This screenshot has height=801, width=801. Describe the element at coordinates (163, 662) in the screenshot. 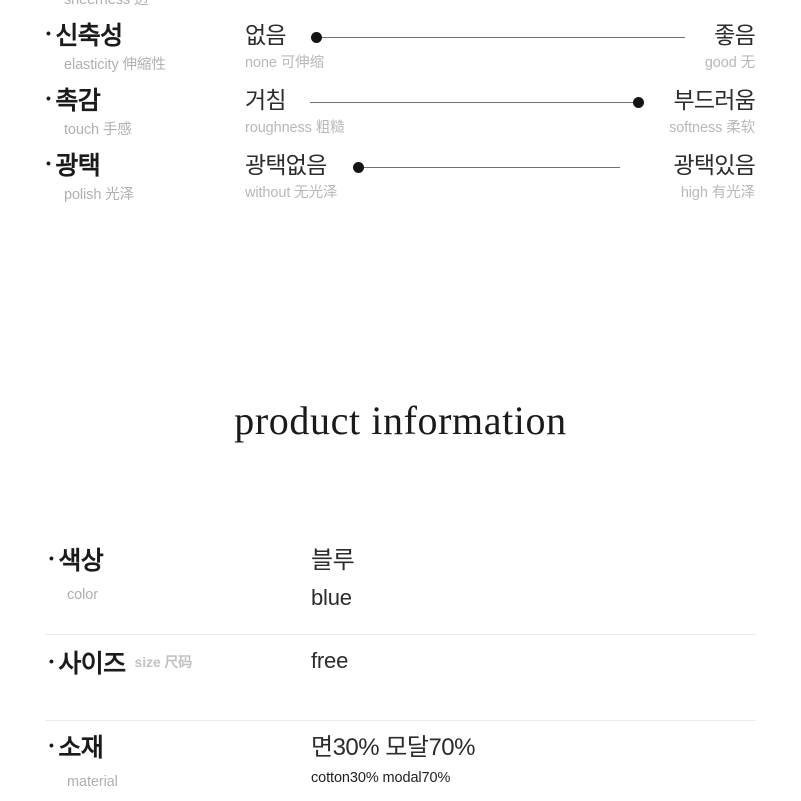

I see `spec-key-sub: size 尺码` at that location.